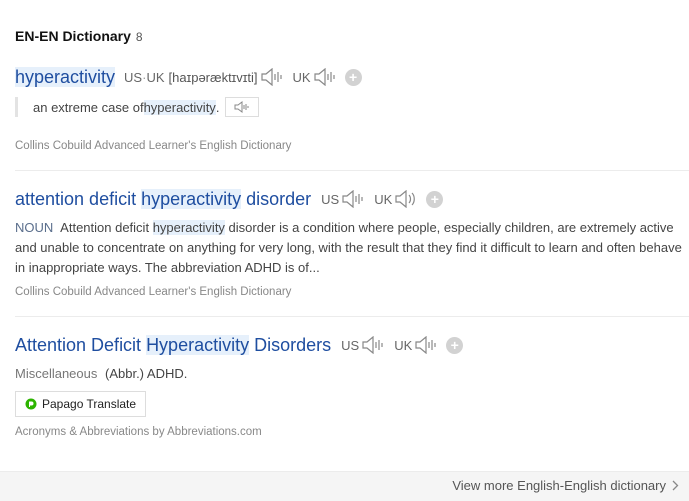 The width and height of the screenshot is (689, 501). What do you see at coordinates (146, 373) in the screenshot?
I see `misc-value: (Abbr.) ADHD.` at bounding box center [146, 373].